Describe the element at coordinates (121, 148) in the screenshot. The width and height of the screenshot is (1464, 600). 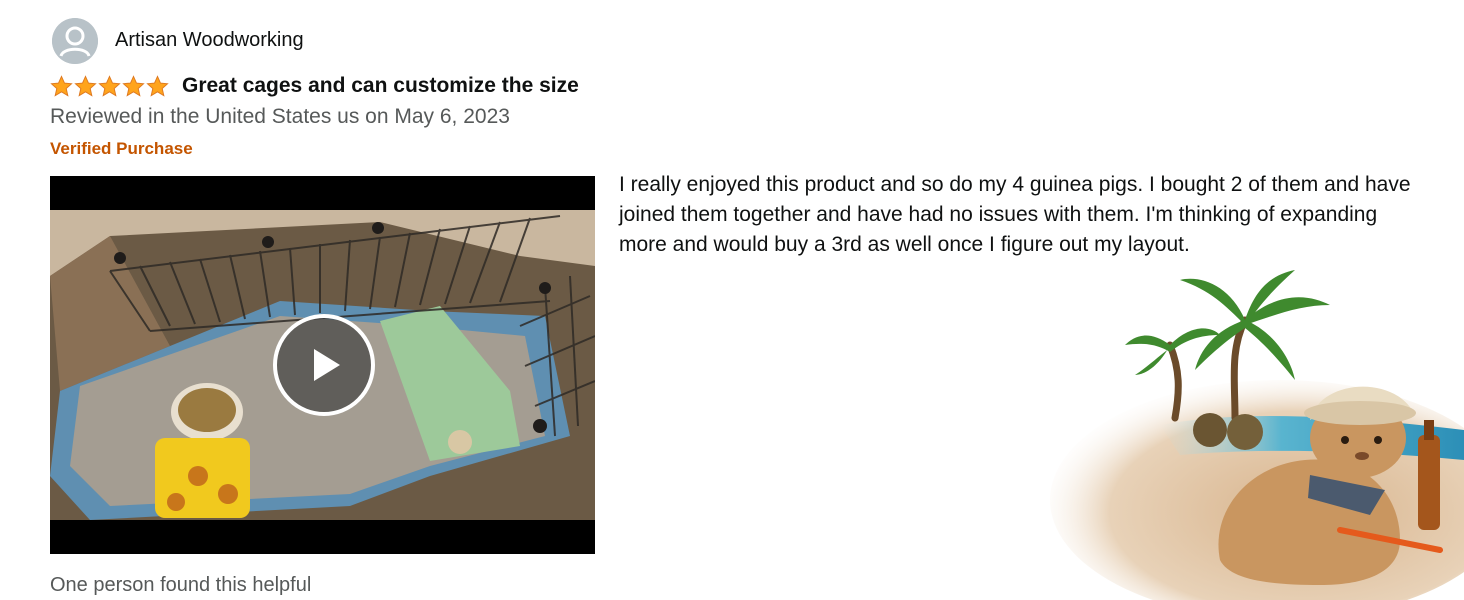
I see `verified-purchase-badge: Verified Purchase` at that location.